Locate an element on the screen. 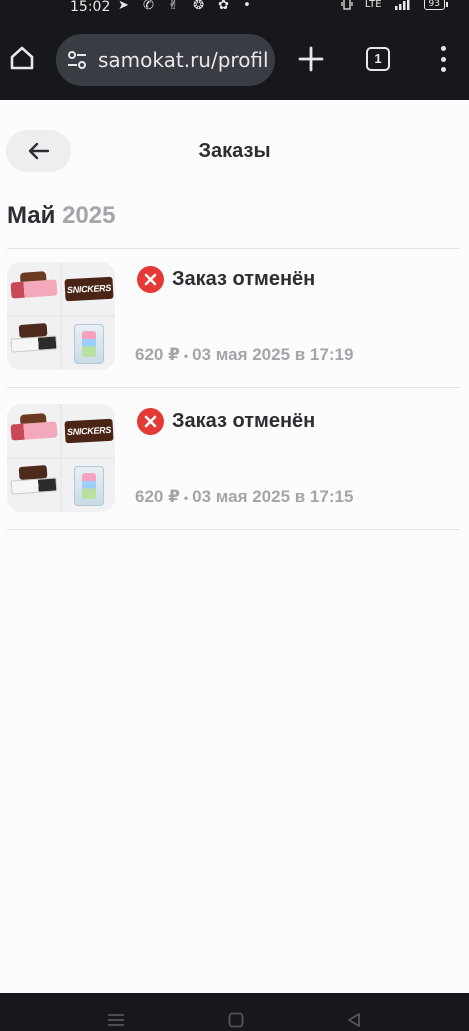 The height and width of the screenshot is (1031, 469). system-nav-bar is located at coordinates (234, 1012).